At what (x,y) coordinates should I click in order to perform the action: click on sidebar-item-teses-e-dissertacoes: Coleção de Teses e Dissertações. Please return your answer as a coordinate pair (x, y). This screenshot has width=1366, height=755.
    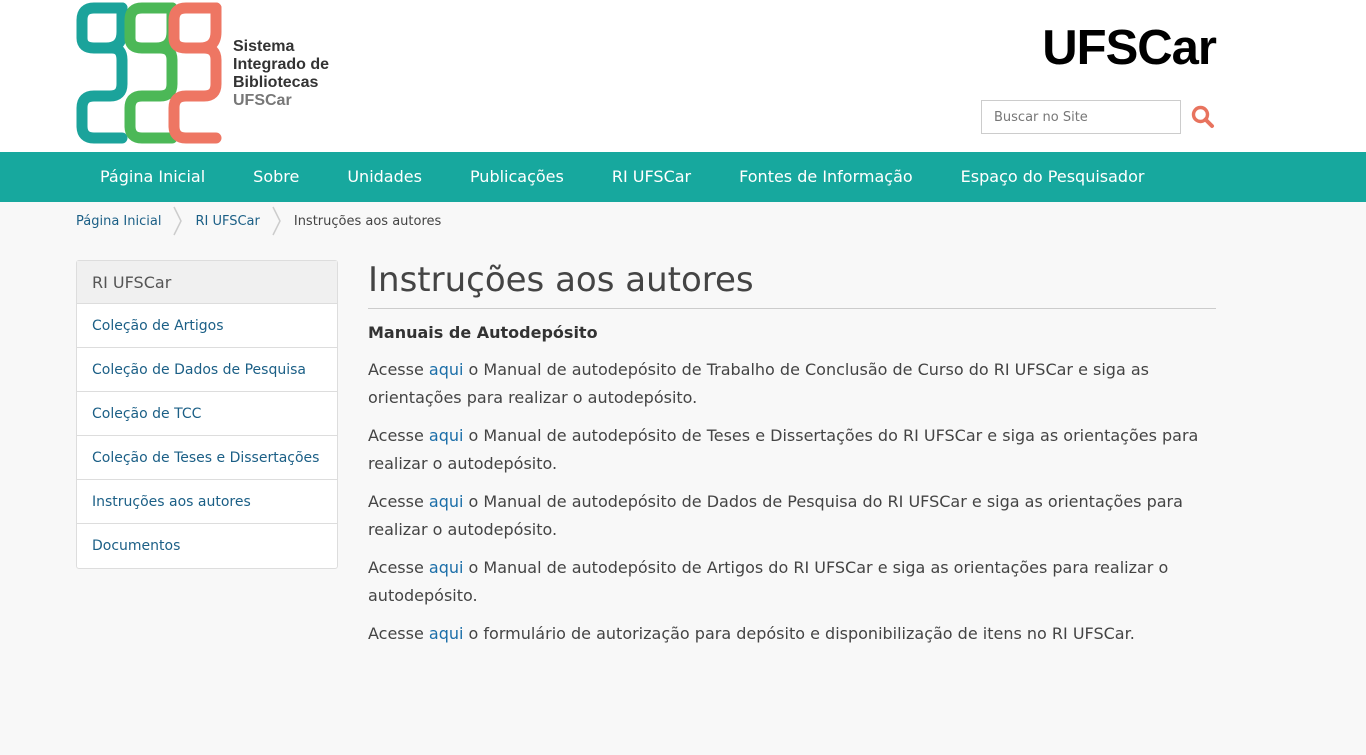
    Looking at the image, I should click on (207, 458).